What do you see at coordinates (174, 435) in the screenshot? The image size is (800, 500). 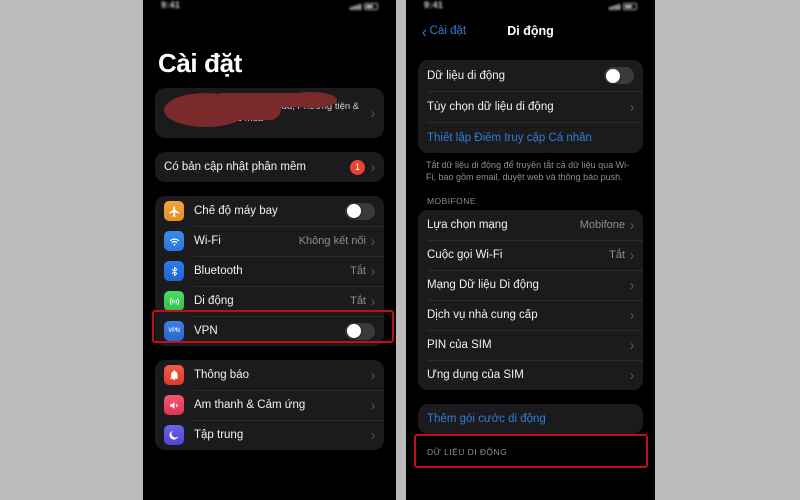 I see `focus-moon-icon` at bounding box center [174, 435].